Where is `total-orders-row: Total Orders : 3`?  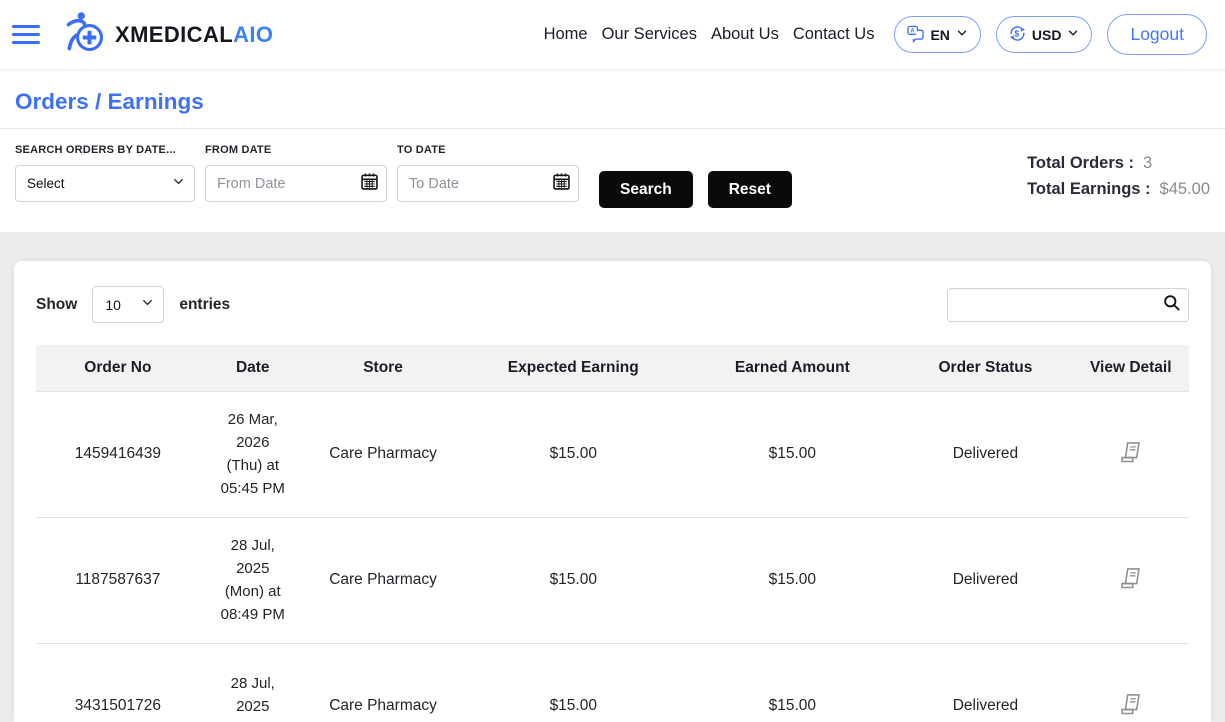
total-orders-row: Total Orders : 3 is located at coordinates (1118, 163).